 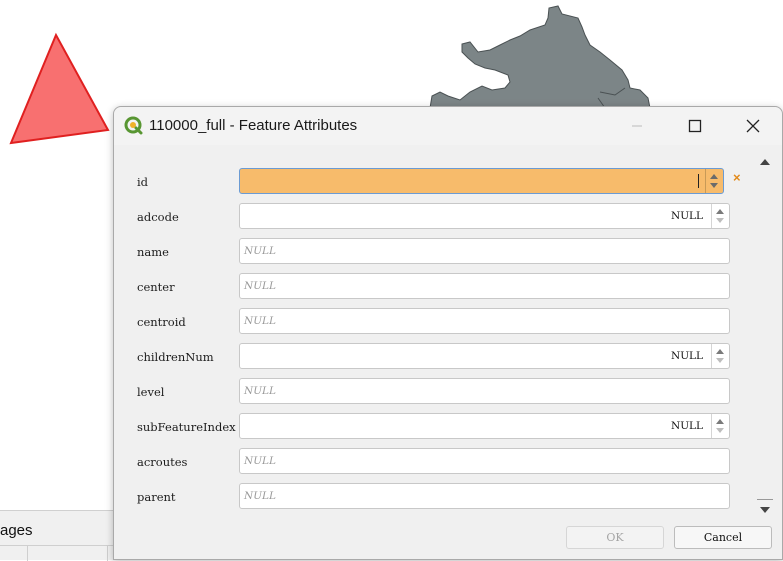 What do you see at coordinates (186, 427) in the screenshot?
I see `field-label: subFeatureIndex` at bounding box center [186, 427].